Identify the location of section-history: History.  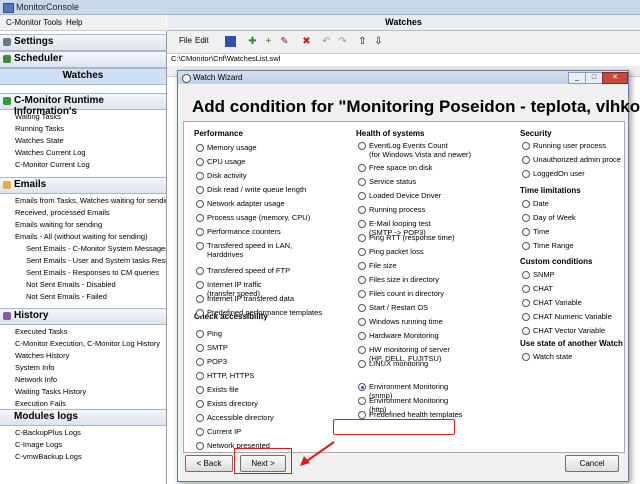
(83, 316).